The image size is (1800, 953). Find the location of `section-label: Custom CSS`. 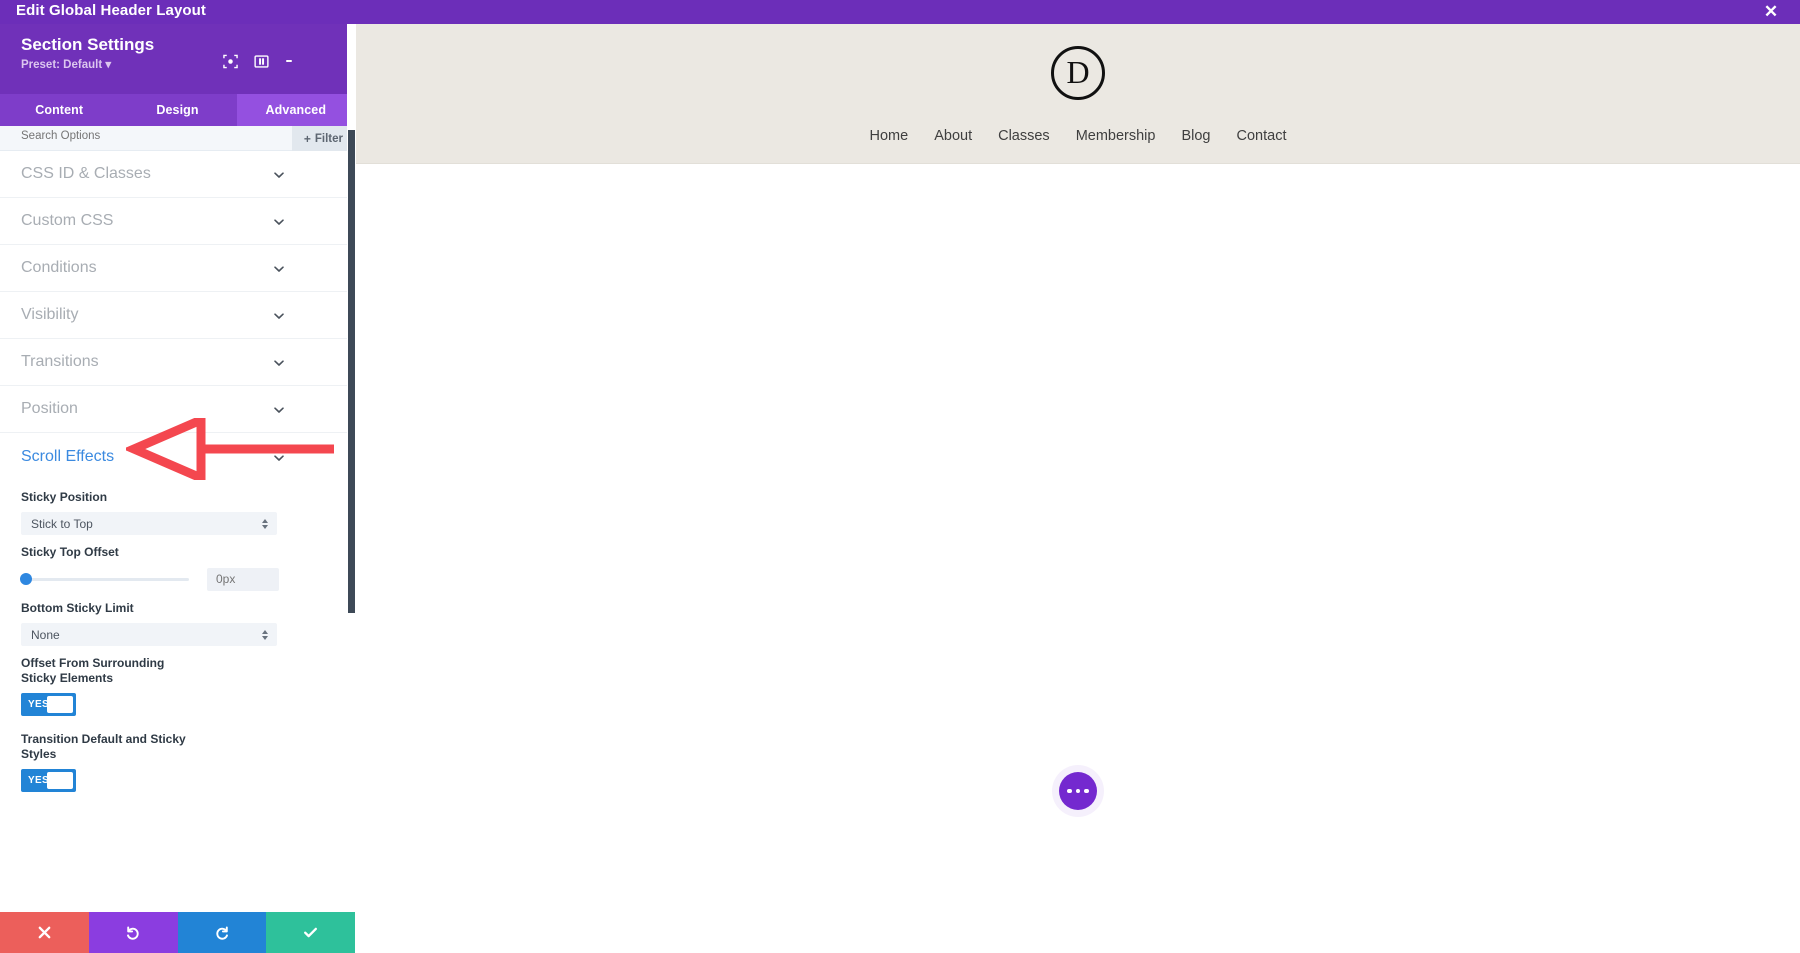

section-label: Custom CSS is located at coordinates (67, 220).